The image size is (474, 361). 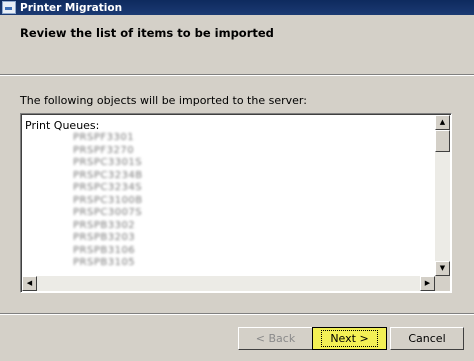 I want to click on cancel-button: Cancel, so click(x=427, y=338).